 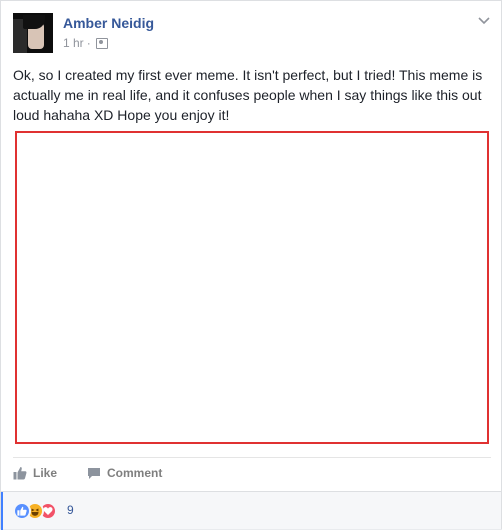 I want to click on like-label: Like, so click(x=45, y=473).